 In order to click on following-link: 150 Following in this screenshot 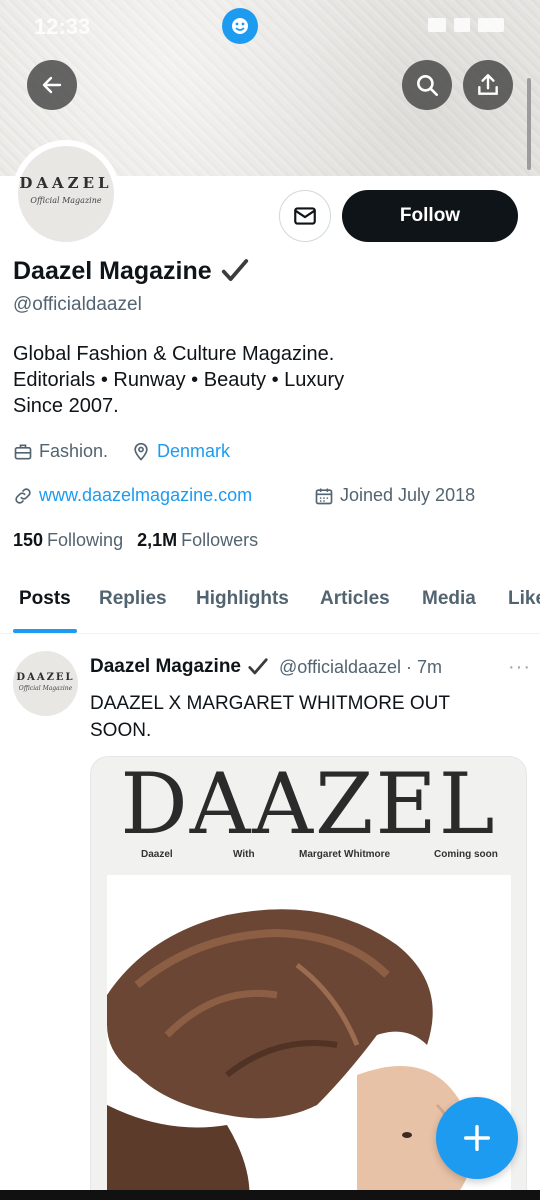, I will do `click(68, 540)`.